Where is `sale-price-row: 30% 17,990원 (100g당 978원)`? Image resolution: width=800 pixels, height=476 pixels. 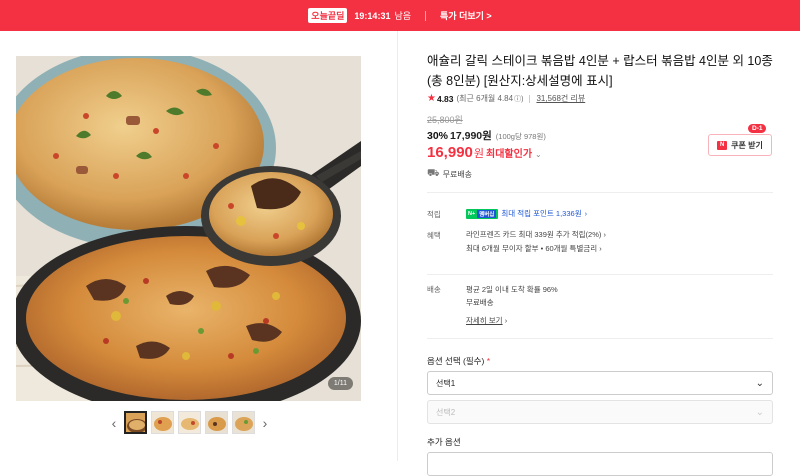
sale-price-row: 30% 17,990원 (100g당 978원) is located at coordinates (486, 135).